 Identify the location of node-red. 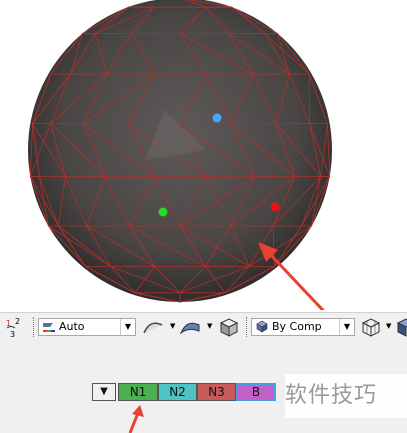
(275, 207).